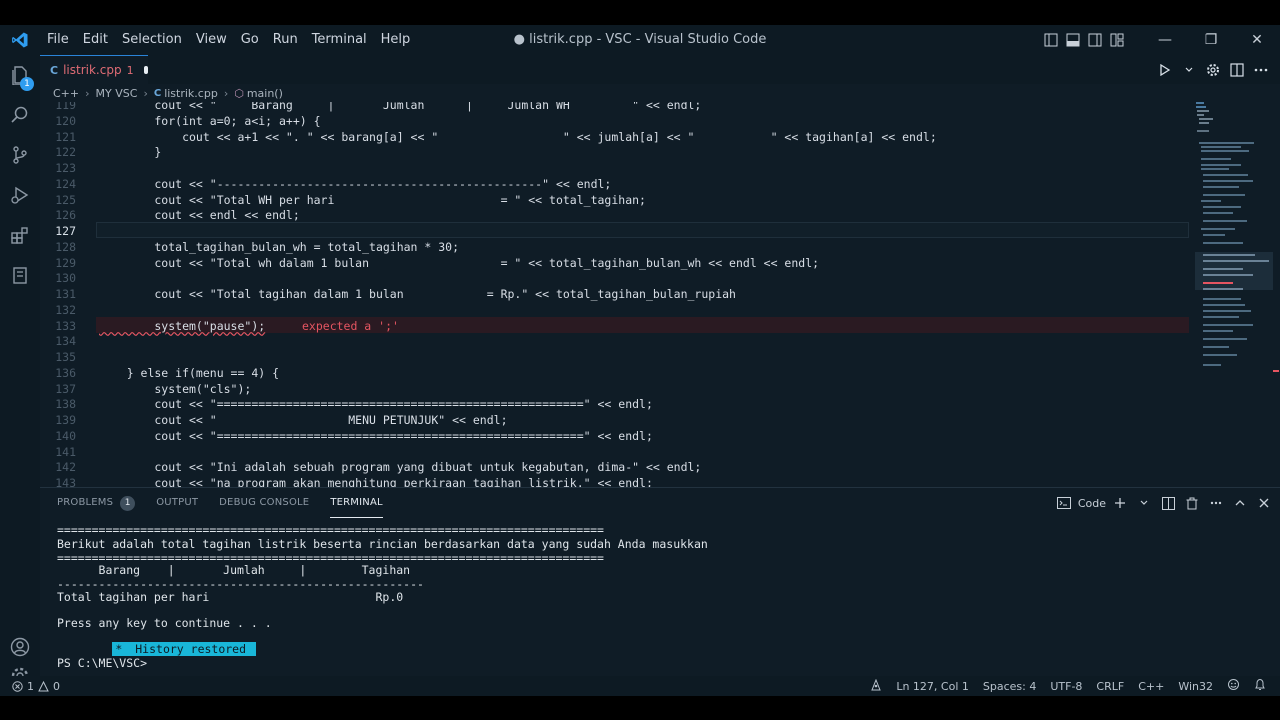 The height and width of the screenshot is (720, 1280). What do you see at coordinates (152, 40) in the screenshot?
I see `menu-selection: Selection` at bounding box center [152, 40].